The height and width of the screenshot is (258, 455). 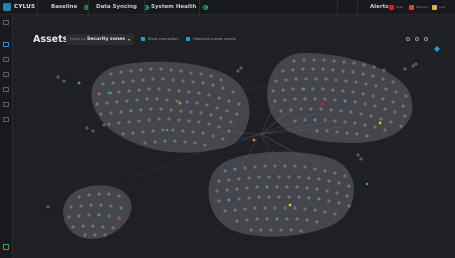 What do you see at coordinates (7, 7) in the screenshot?
I see `logo-icon` at bounding box center [7, 7].